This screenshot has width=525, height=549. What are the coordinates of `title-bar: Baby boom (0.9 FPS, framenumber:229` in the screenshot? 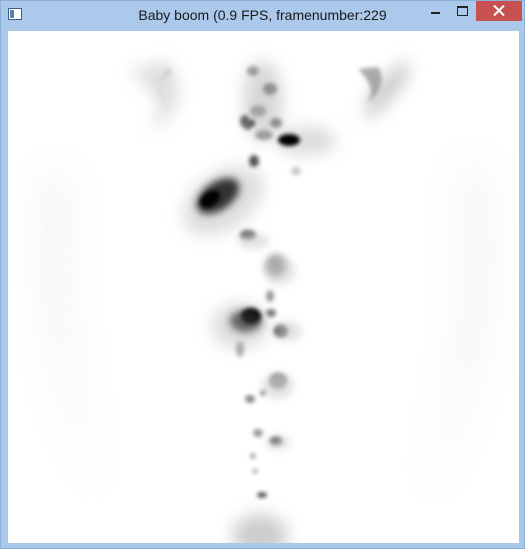 It's located at (262, 16).